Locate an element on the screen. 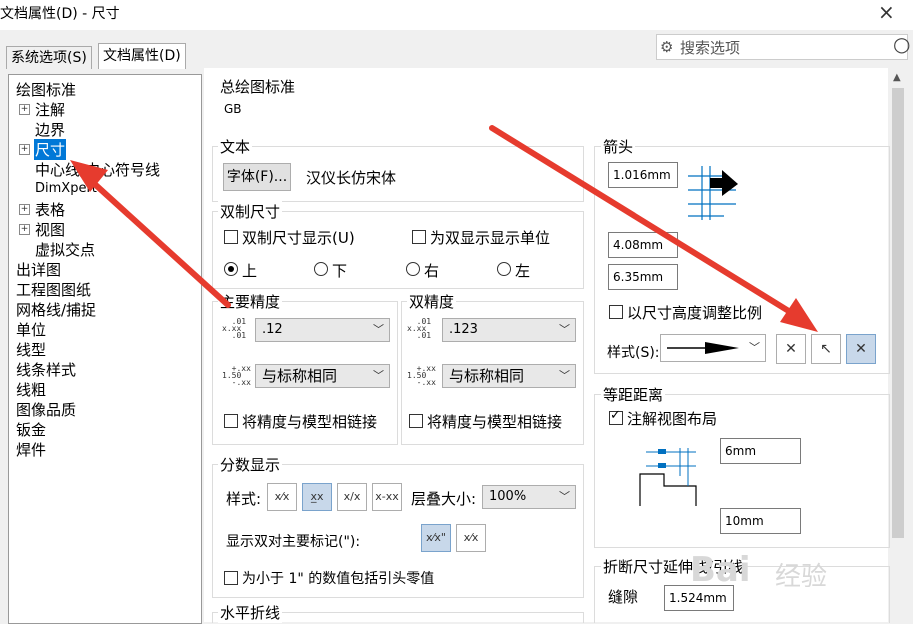 The image size is (913, 624). dual-tolerance-value: 与标称相同 is located at coordinates (487, 376).